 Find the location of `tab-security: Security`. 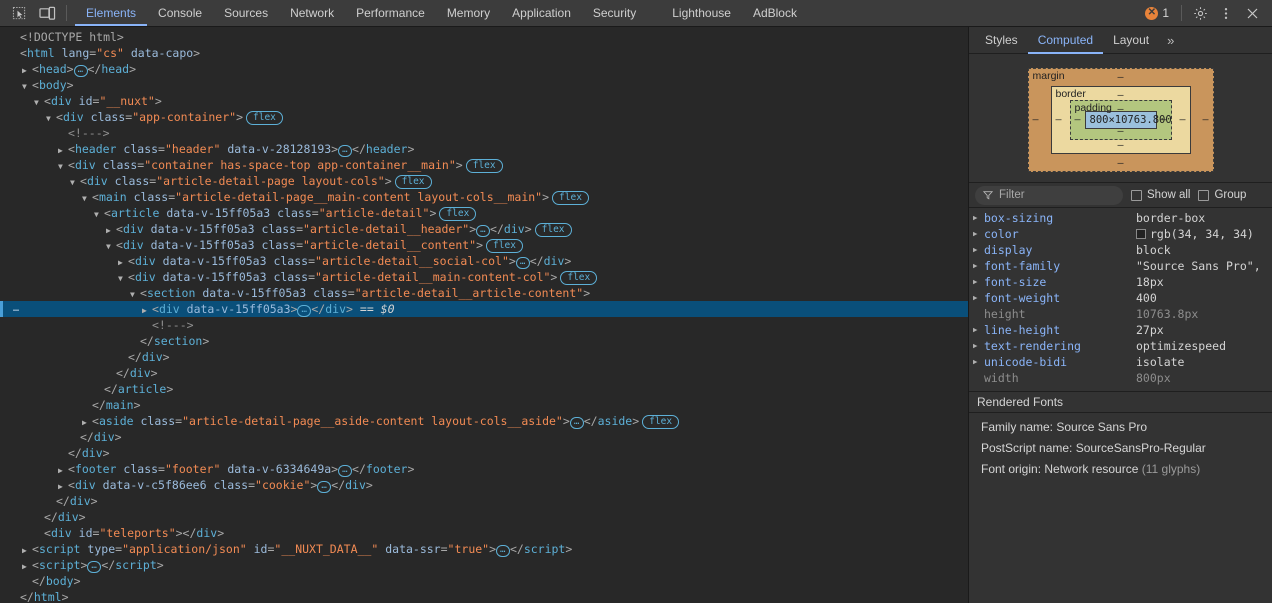

tab-security: Security is located at coordinates (614, 13).